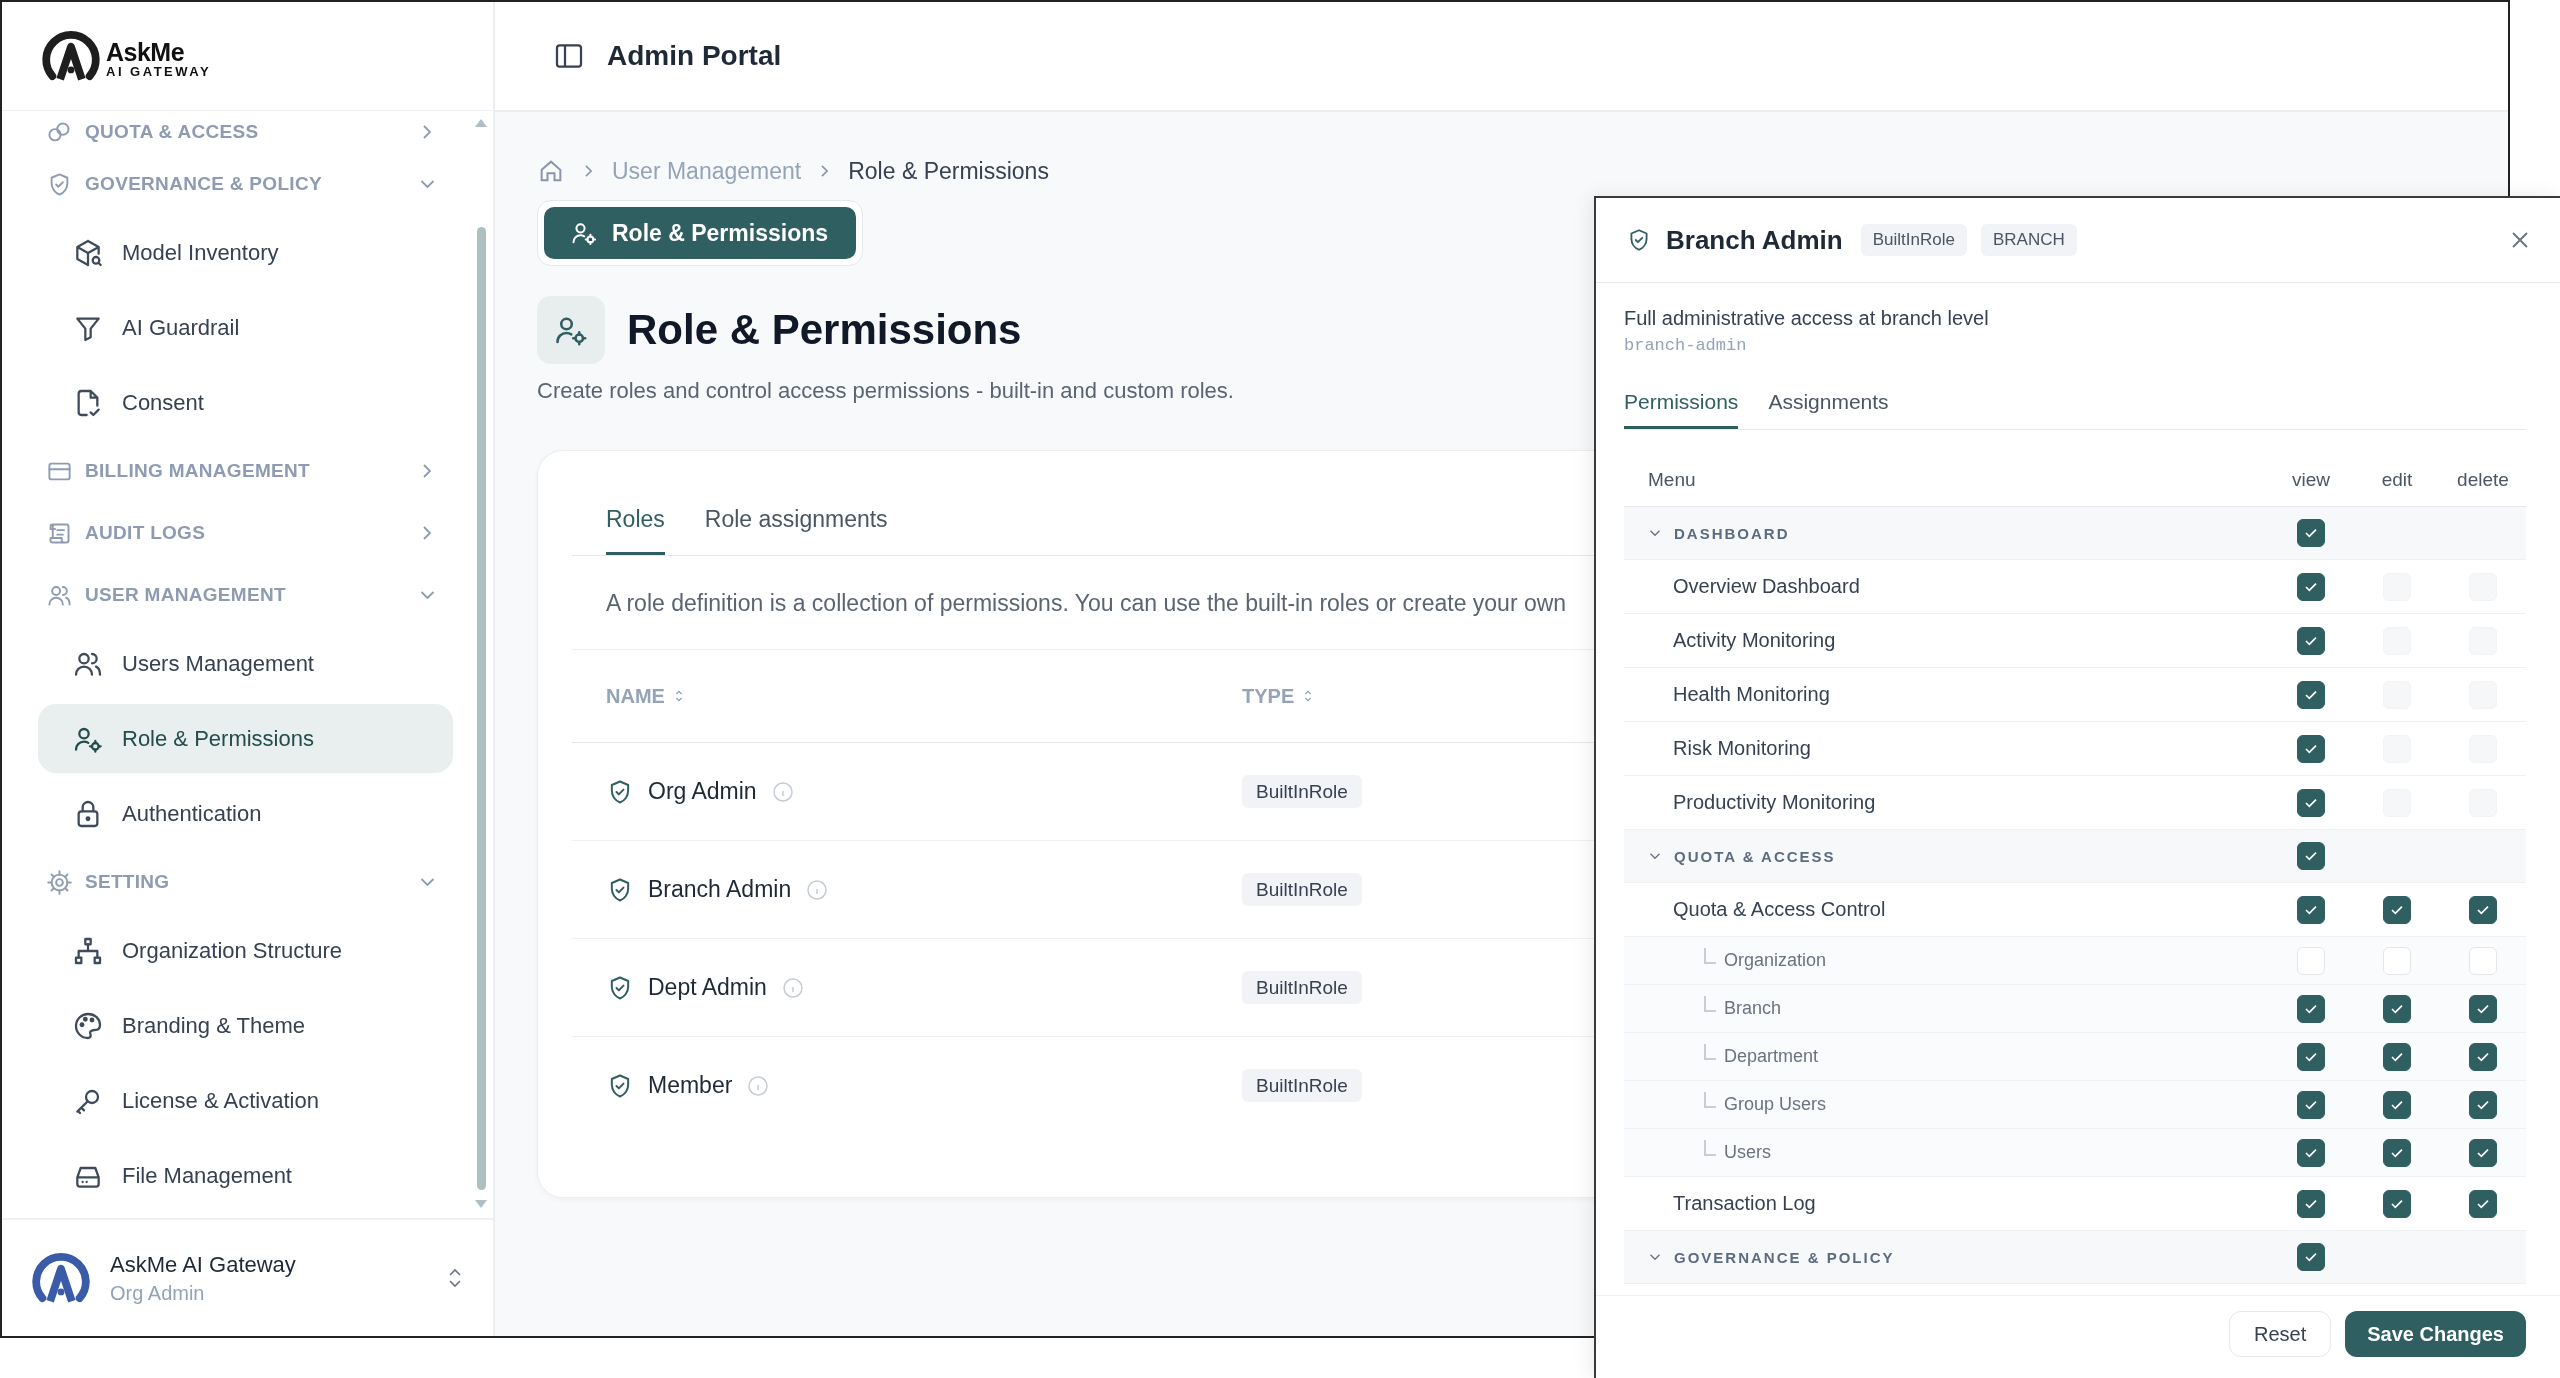 This screenshot has width=2560, height=1378. I want to click on page-subtitle: Create roles and control access permissions - built-in and custom roles., so click(885, 391).